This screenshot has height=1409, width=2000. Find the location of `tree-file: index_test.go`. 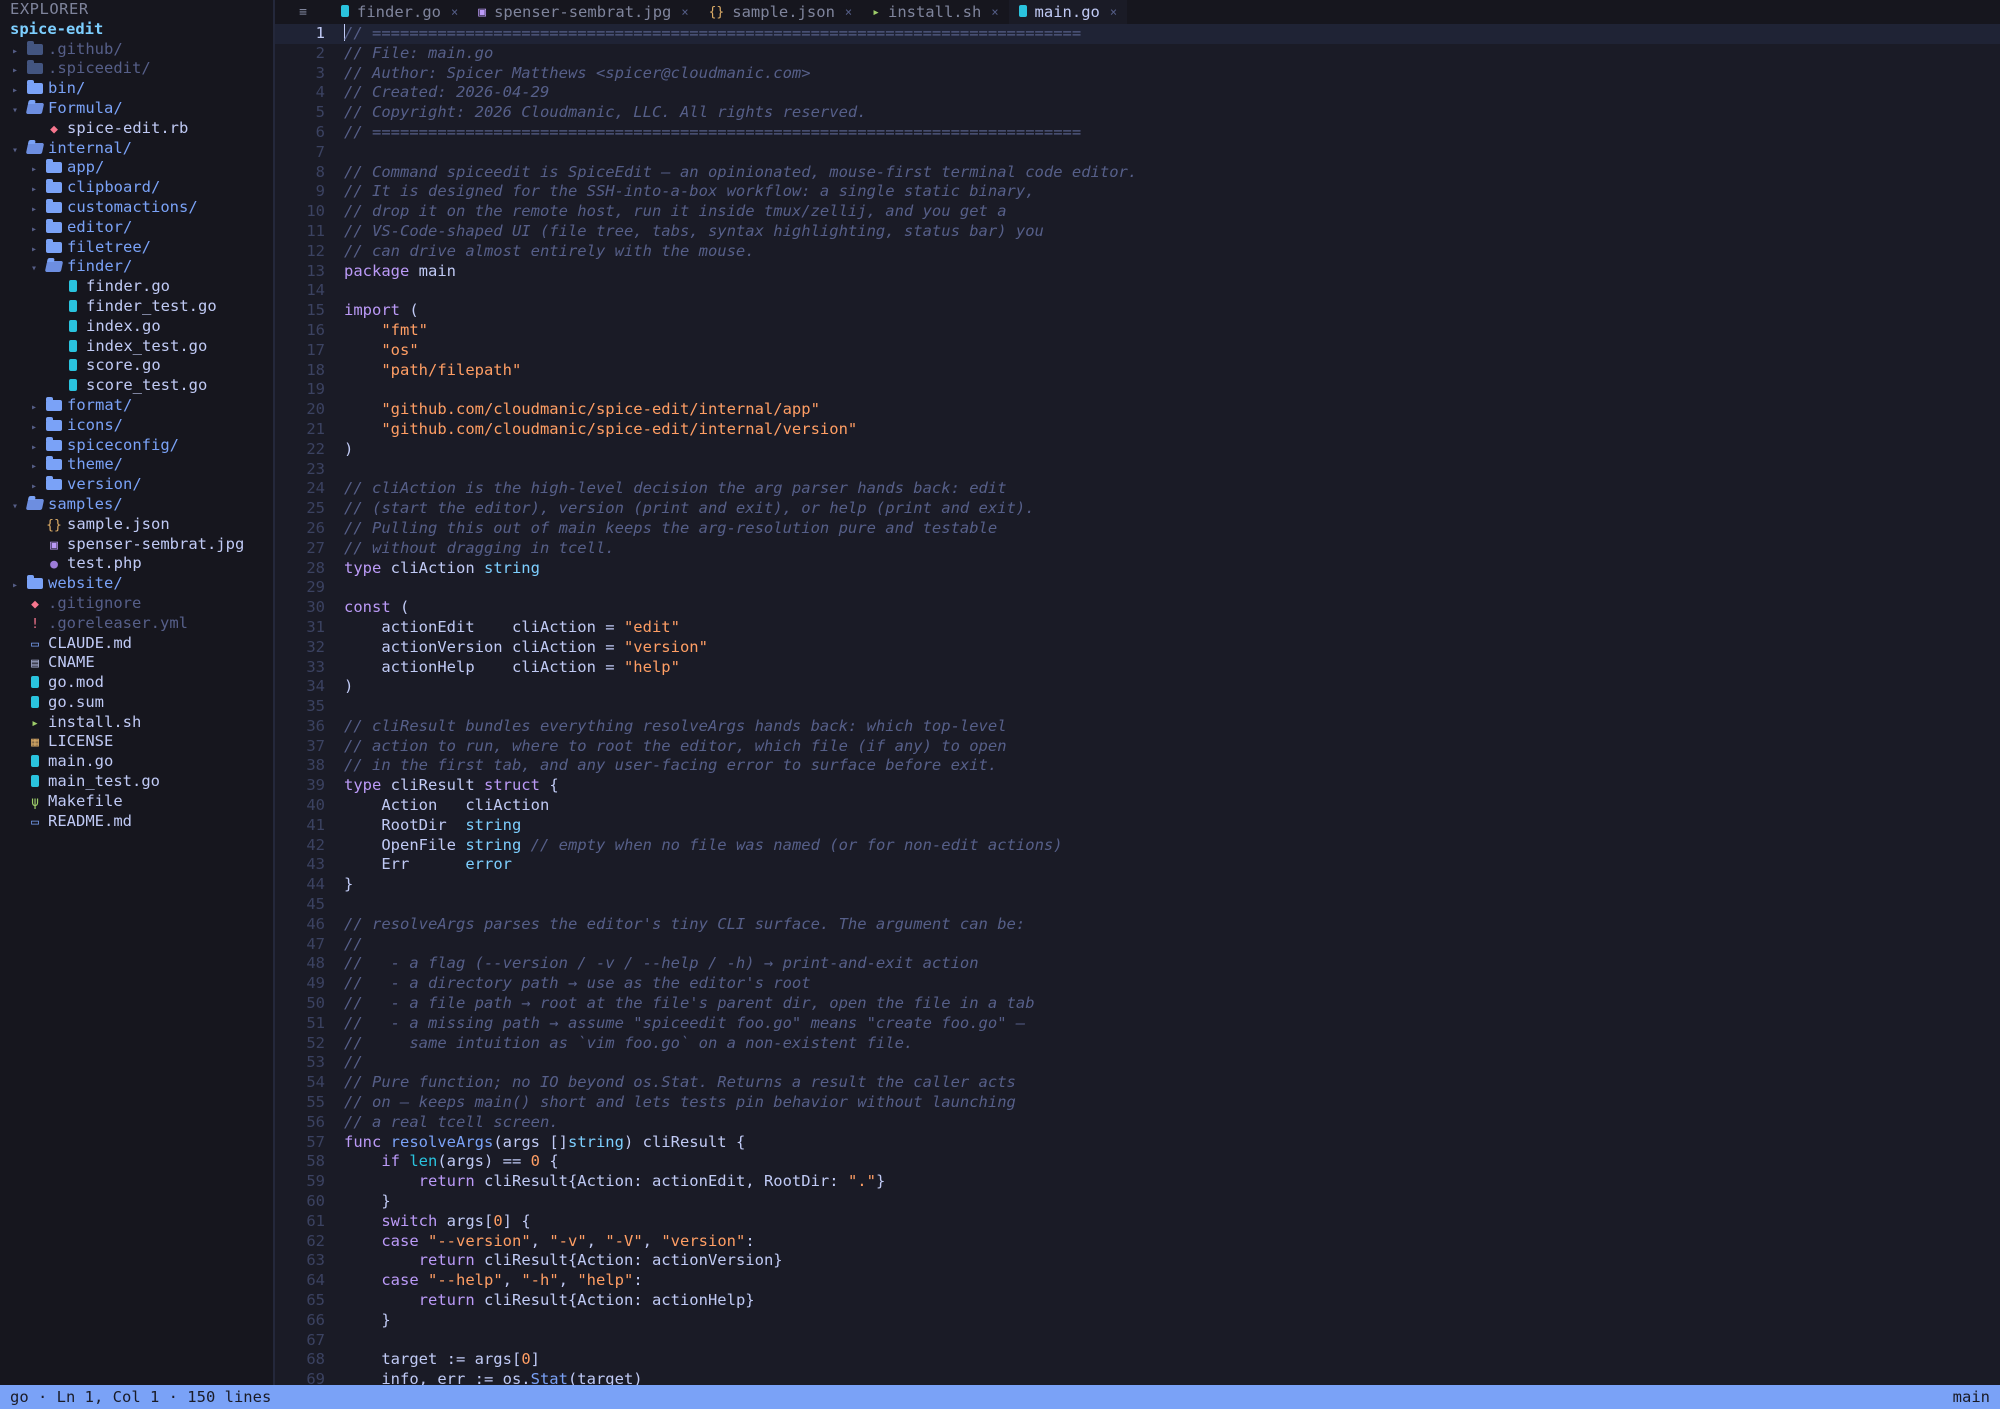

tree-file: index_test.go is located at coordinates (136, 347).